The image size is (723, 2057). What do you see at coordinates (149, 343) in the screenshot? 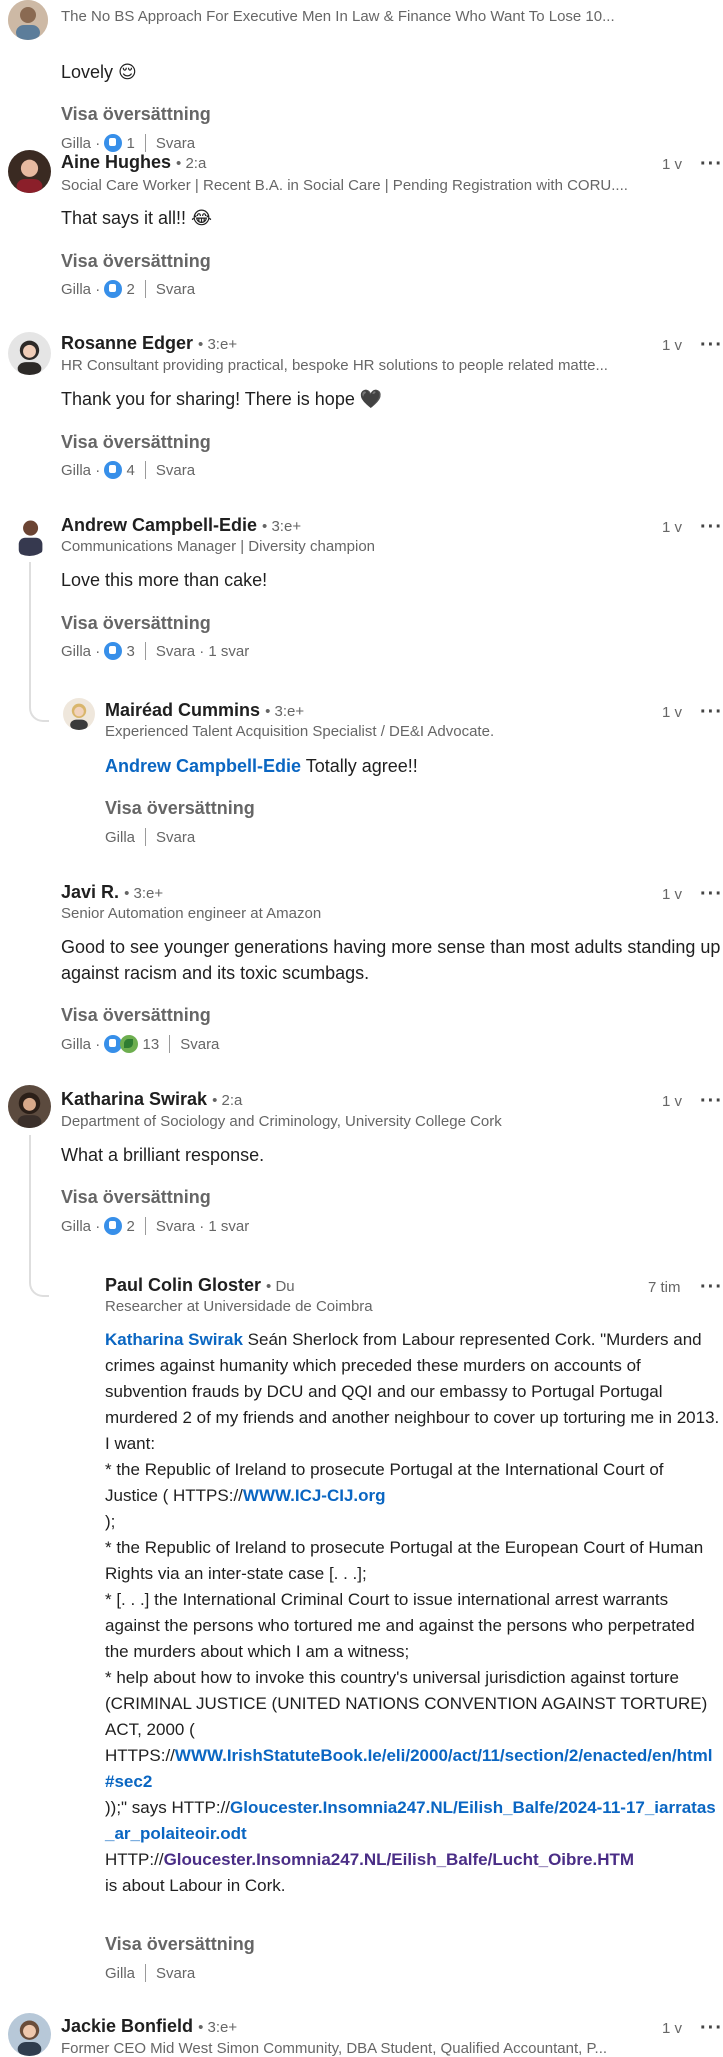
I see `commenter-name: Rosanne Edger • 3:e+` at bounding box center [149, 343].